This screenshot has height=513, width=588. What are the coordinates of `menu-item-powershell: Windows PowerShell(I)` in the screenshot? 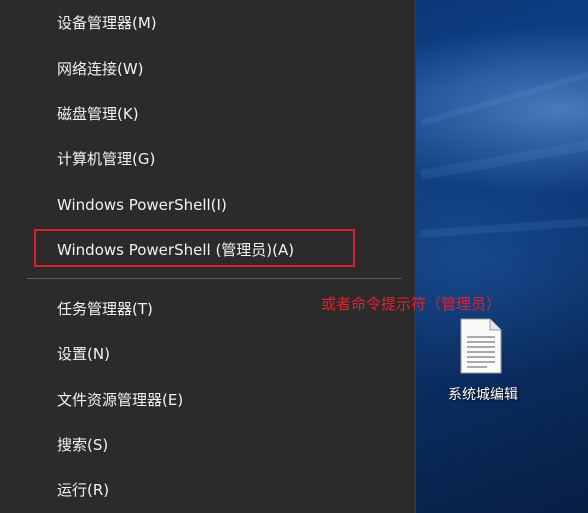 It's located at (207, 205).